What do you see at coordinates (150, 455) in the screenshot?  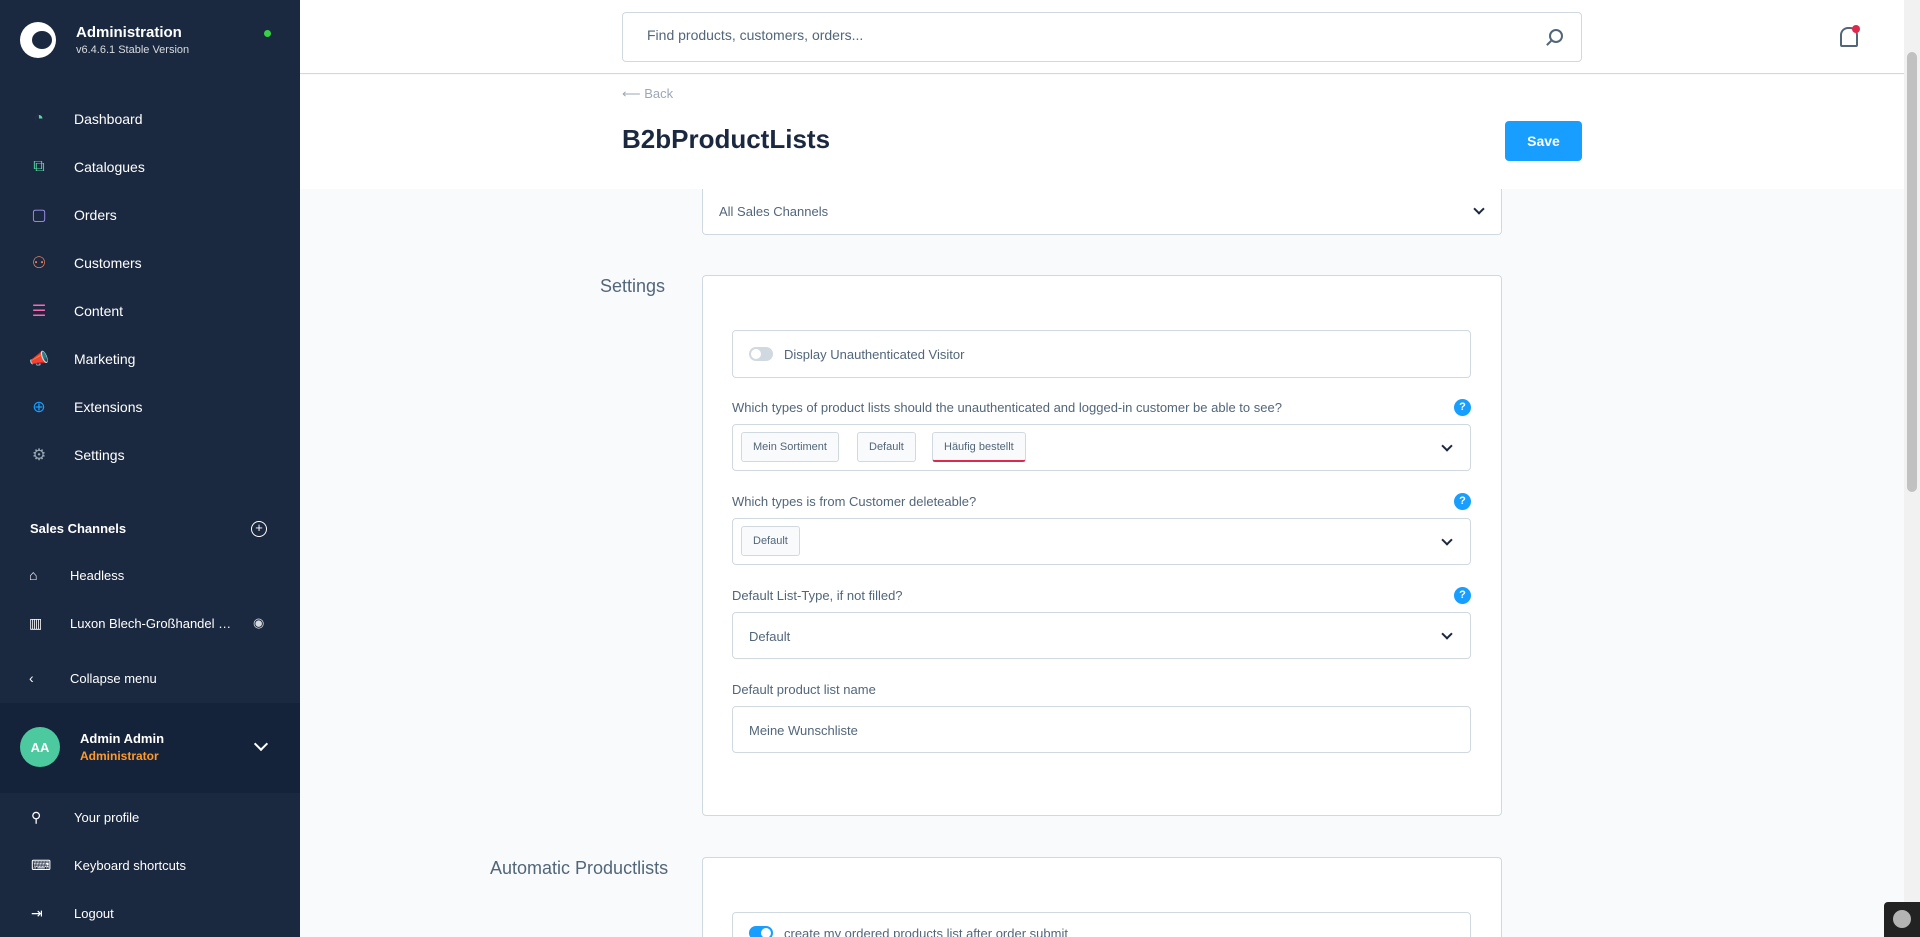 I see `nav-item-settings: ⚙ Settings` at bounding box center [150, 455].